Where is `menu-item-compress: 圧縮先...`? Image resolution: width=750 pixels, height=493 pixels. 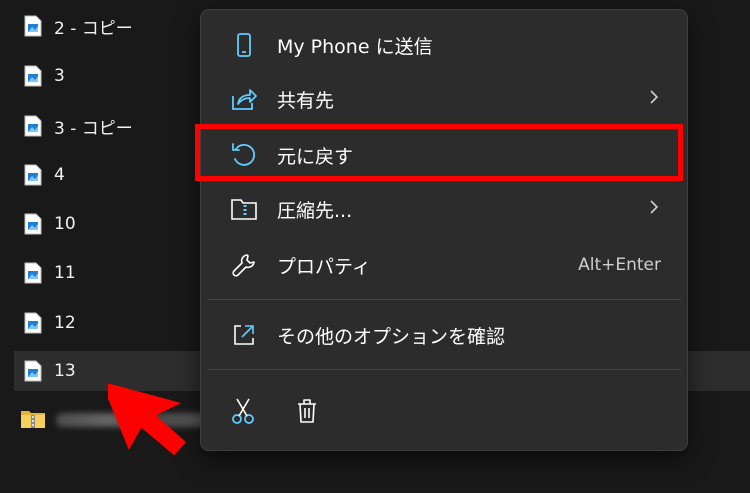 menu-item-compress: 圧縮先... is located at coordinates (444, 209).